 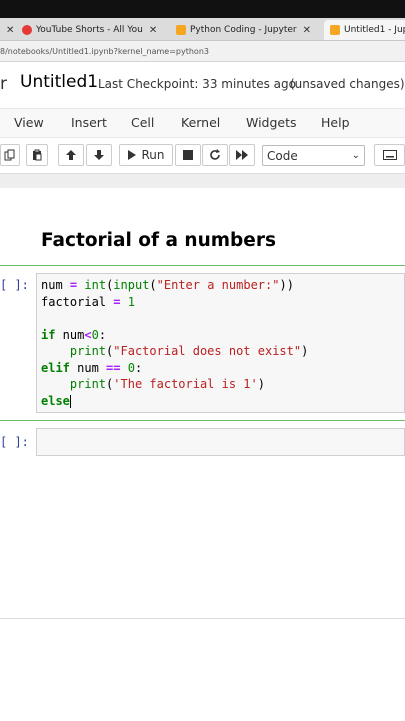 What do you see at coordinates (132, 155) in the screenshot?
I see `play-icon` at bounding box center [132, 155].